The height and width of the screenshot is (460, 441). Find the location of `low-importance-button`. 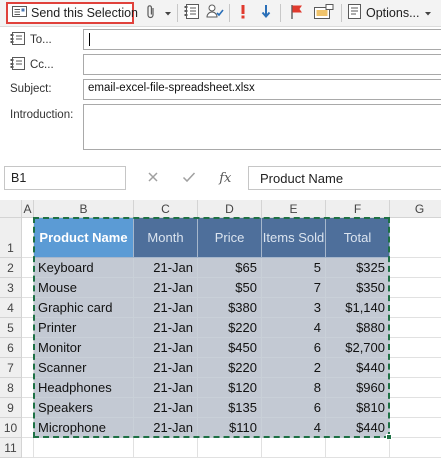

low-importance-button is located at coordinates (266, 13).